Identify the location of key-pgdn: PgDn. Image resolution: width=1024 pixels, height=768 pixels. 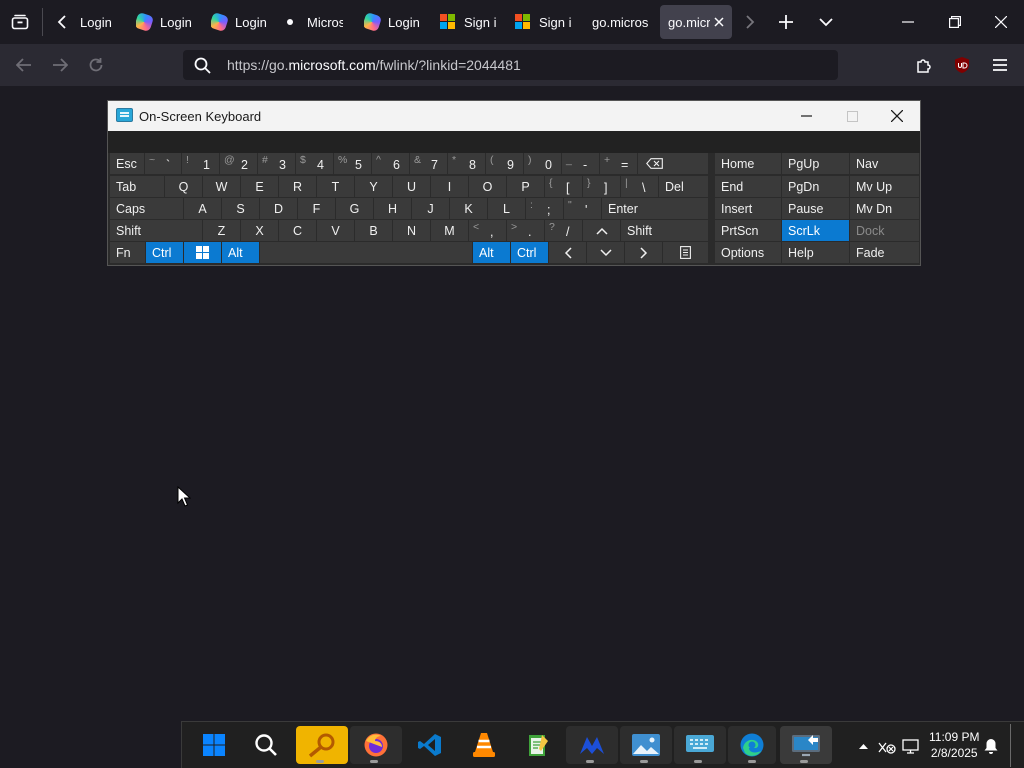
(815, 186).